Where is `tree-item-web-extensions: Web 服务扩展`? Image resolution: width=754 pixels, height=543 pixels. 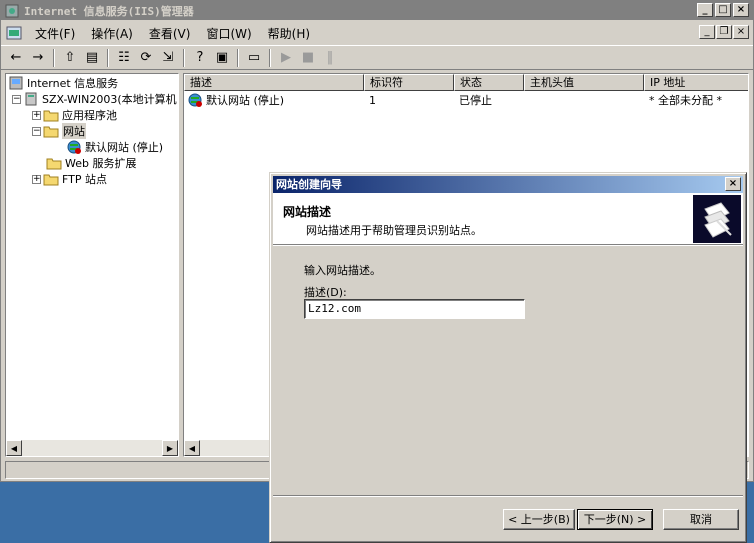 tree-item-web-extensions: Web 服务扩展 is located at coordinates (91, 163).